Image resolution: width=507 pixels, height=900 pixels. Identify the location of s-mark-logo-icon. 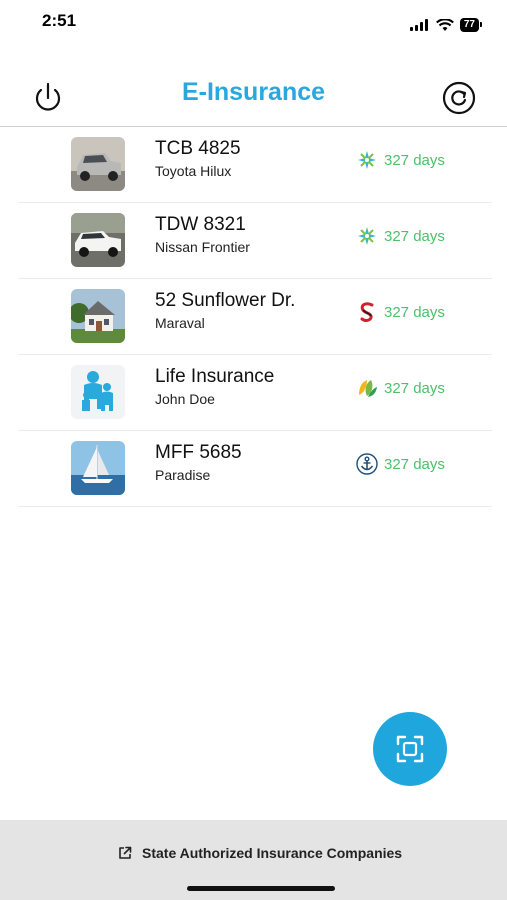
(367, 312).